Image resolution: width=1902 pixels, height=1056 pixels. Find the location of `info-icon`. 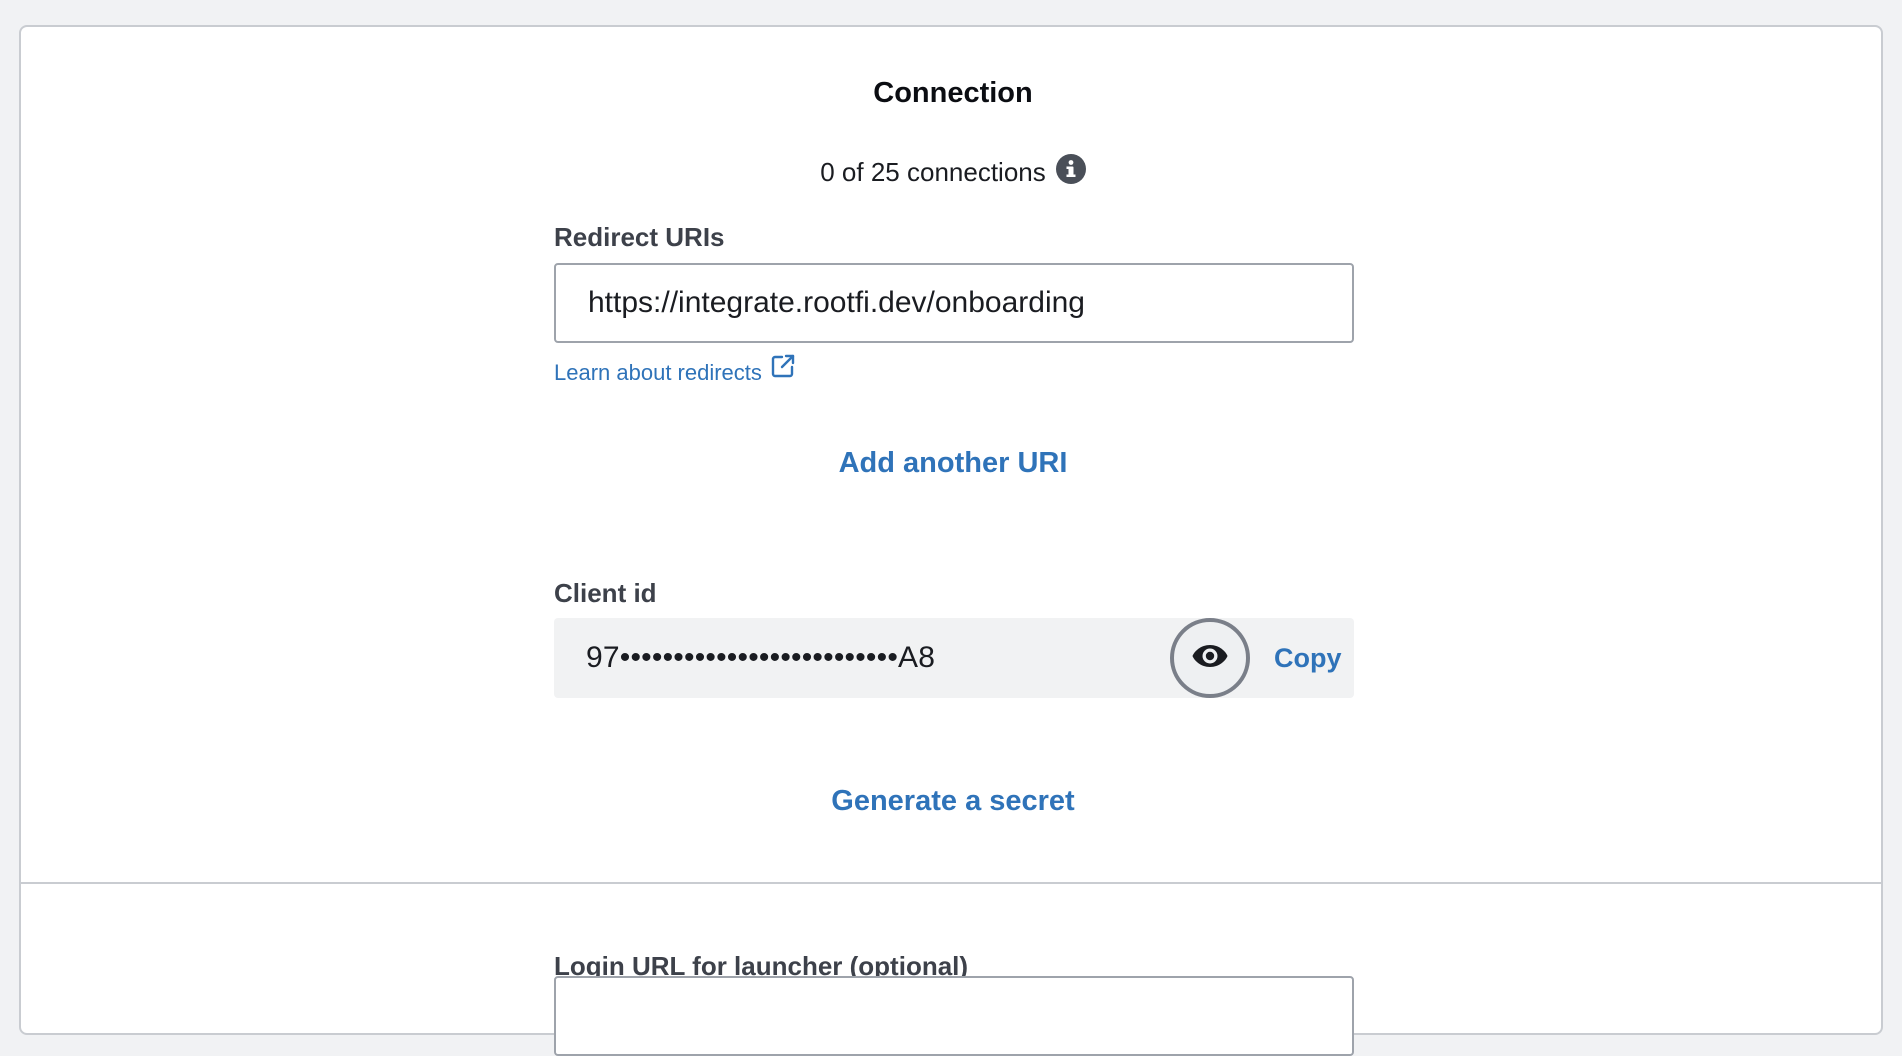

info-icon is located at coordinates (1070, 168).